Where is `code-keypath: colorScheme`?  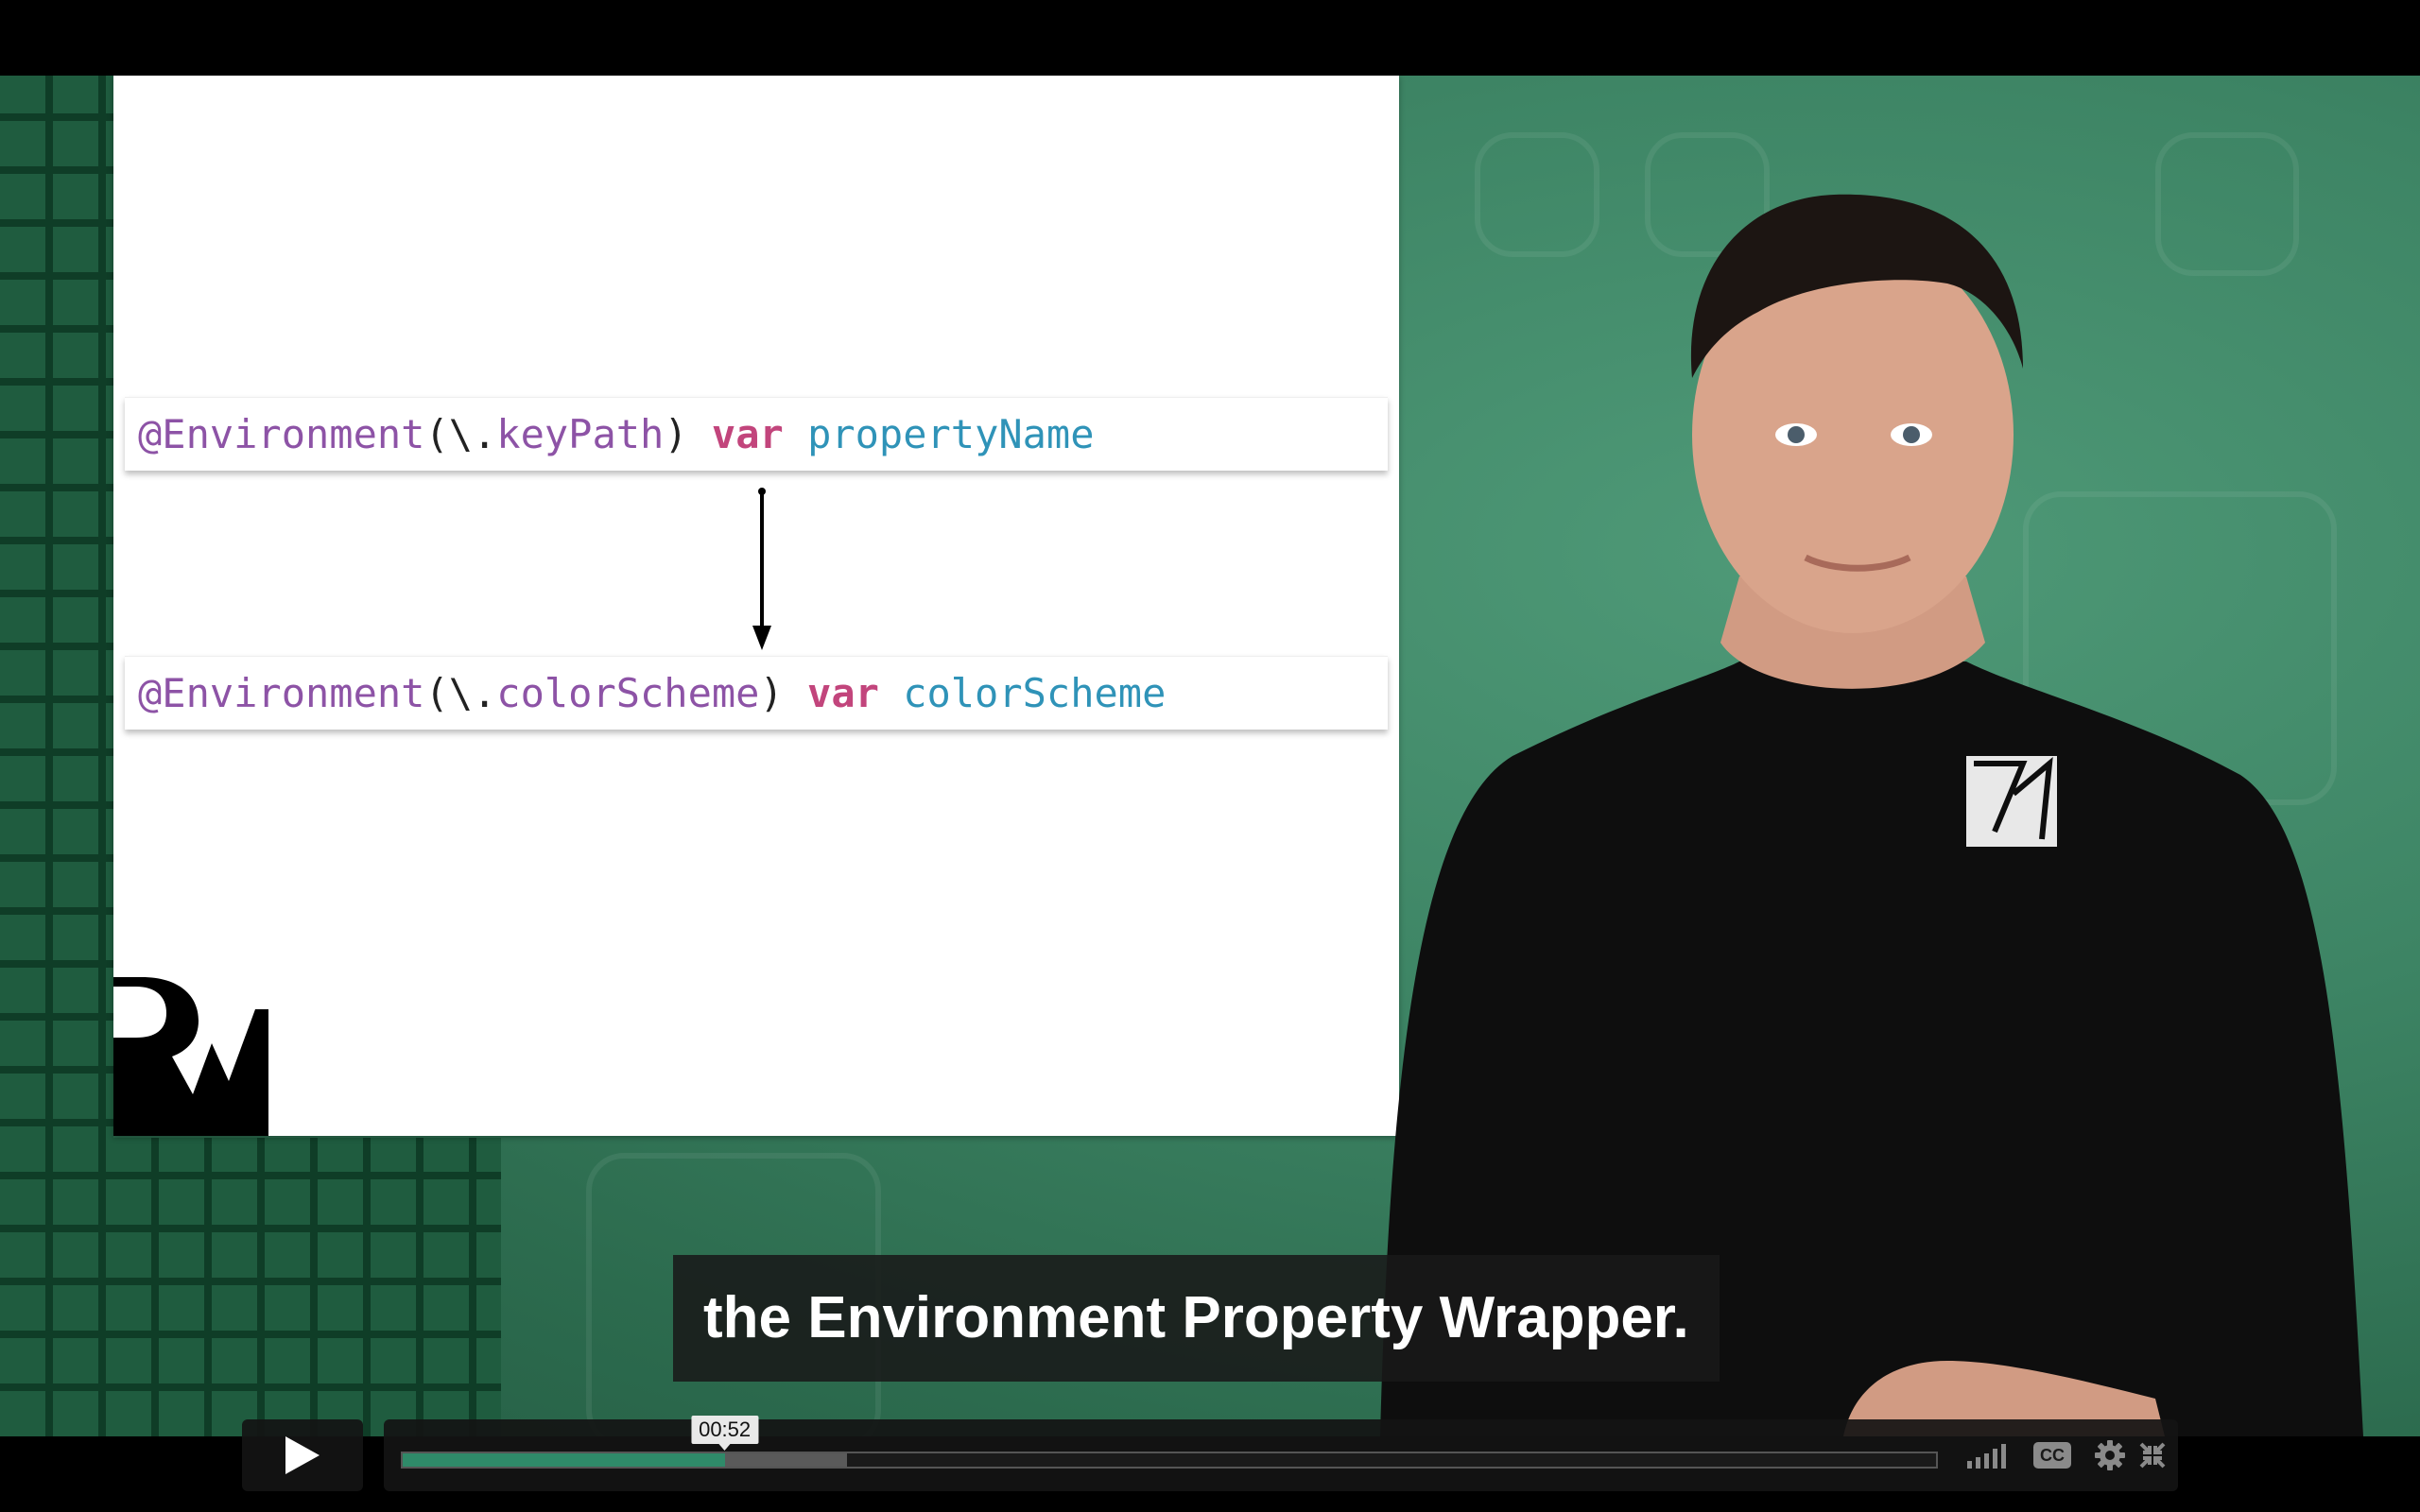
code-keypath: colorScheme is located at coordinates (628, 692).